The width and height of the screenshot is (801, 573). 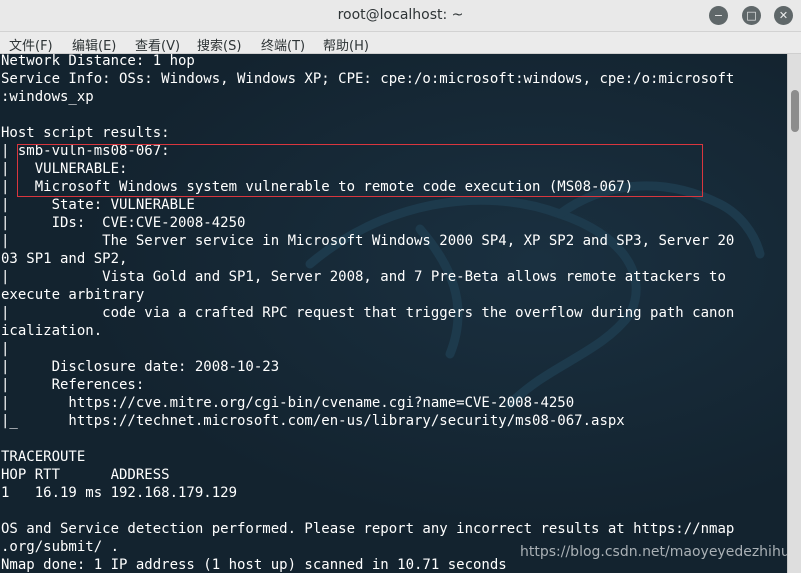 I want to click on menu-terminal: 终端(T), so click(x=283, y=44).